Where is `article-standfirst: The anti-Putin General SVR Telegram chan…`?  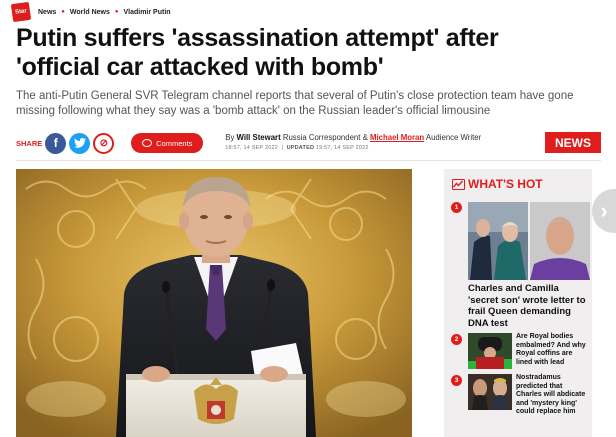 article-standfirst: The anti-Putin General SVR Telegram chan… is located at coordinates (295, 103).